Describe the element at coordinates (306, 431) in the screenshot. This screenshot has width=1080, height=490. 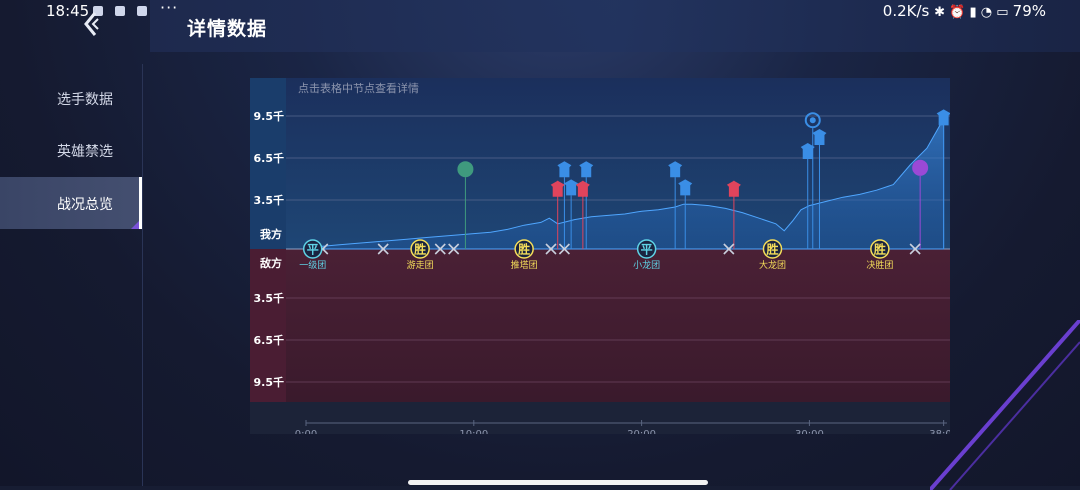
I see `x-tick-label: 0:00` at that location.